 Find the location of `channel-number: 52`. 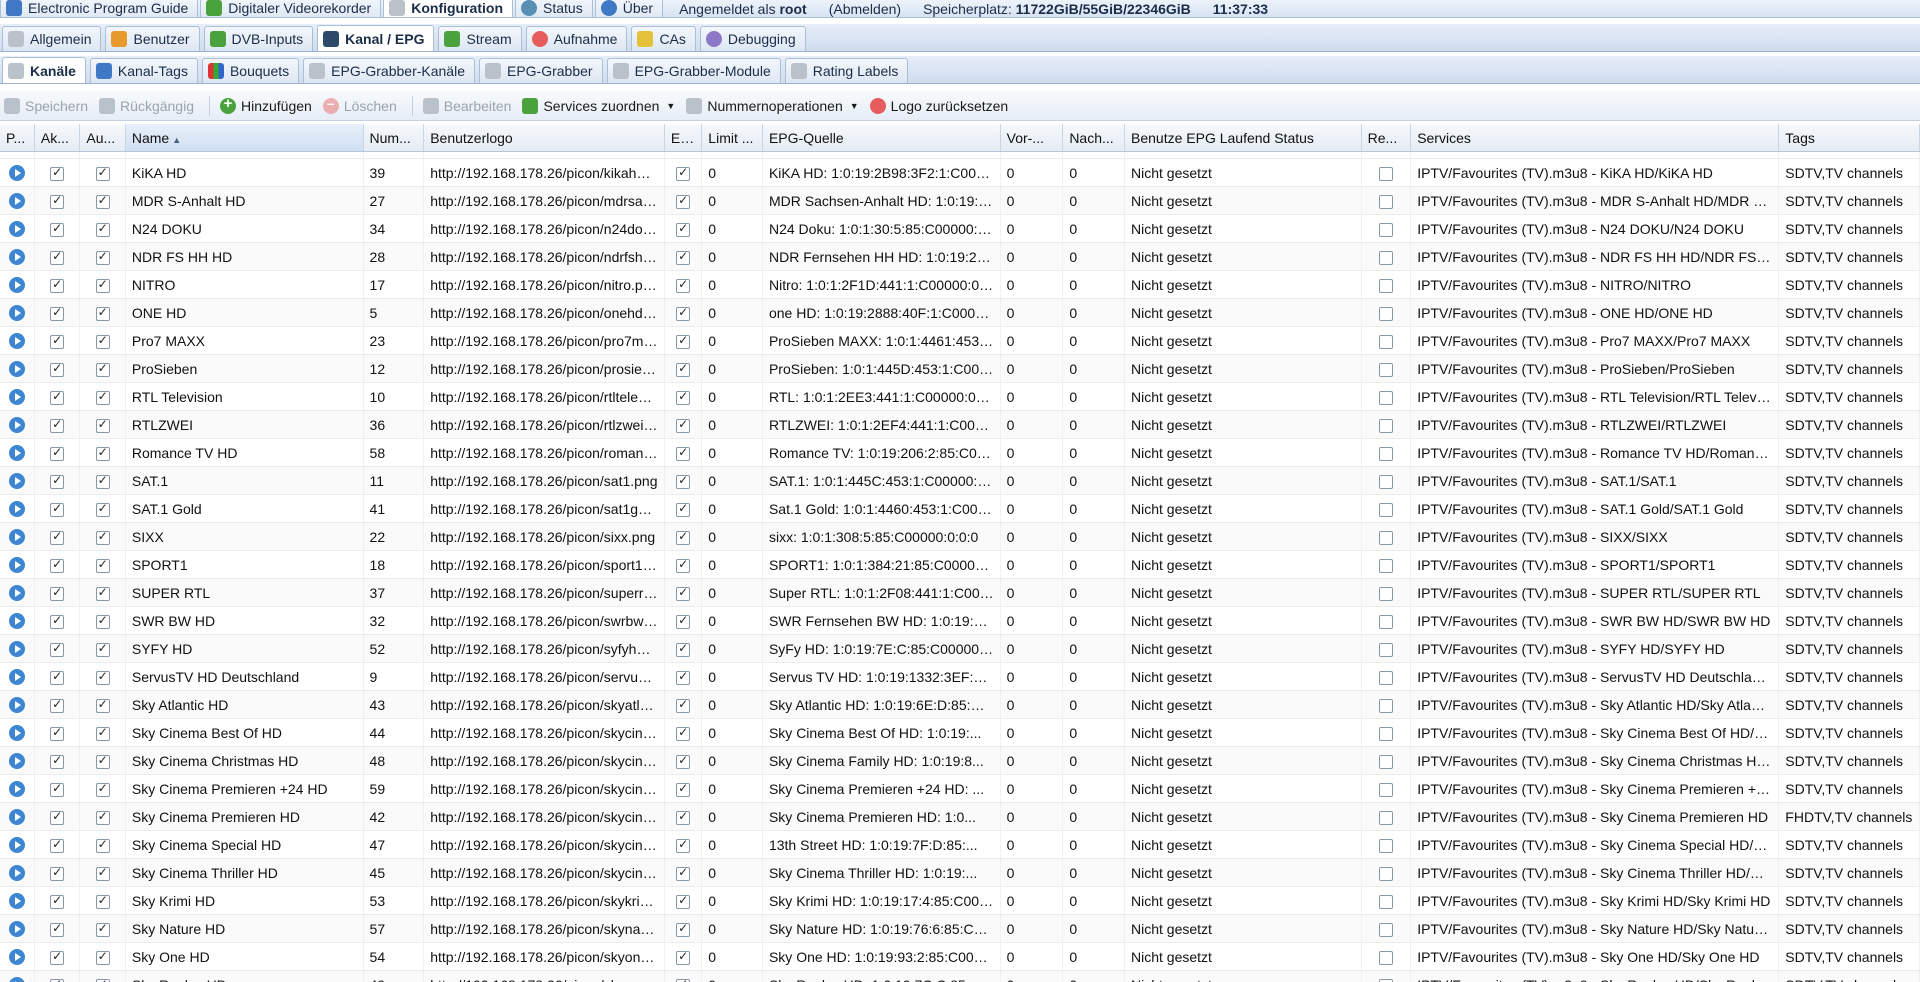

channel-number: 52 is located at coordinates (394, 648).